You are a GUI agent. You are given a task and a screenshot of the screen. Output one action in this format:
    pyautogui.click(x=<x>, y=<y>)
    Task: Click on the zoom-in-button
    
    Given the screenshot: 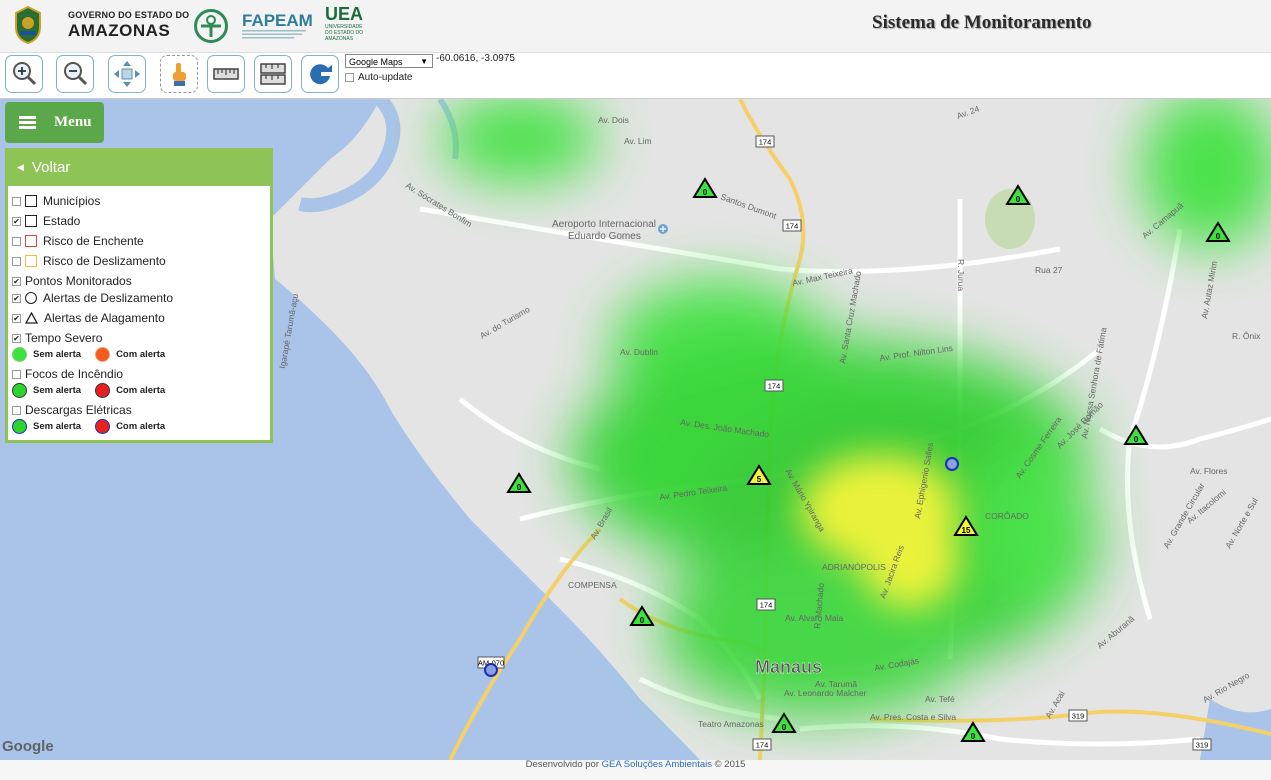 What is the action you would take?
    pyautogui.click(x=24, y=74)
    